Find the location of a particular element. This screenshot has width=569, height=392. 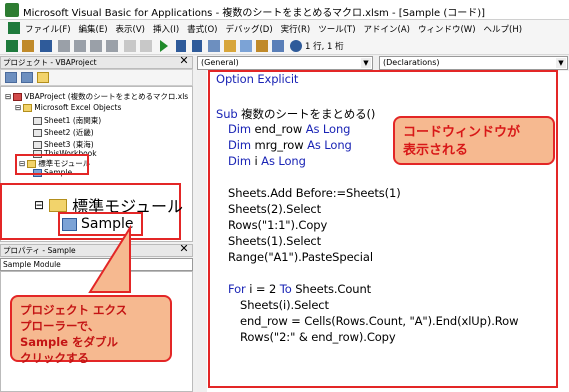

toggle-folders-icon is located at coordinates (43, 77).